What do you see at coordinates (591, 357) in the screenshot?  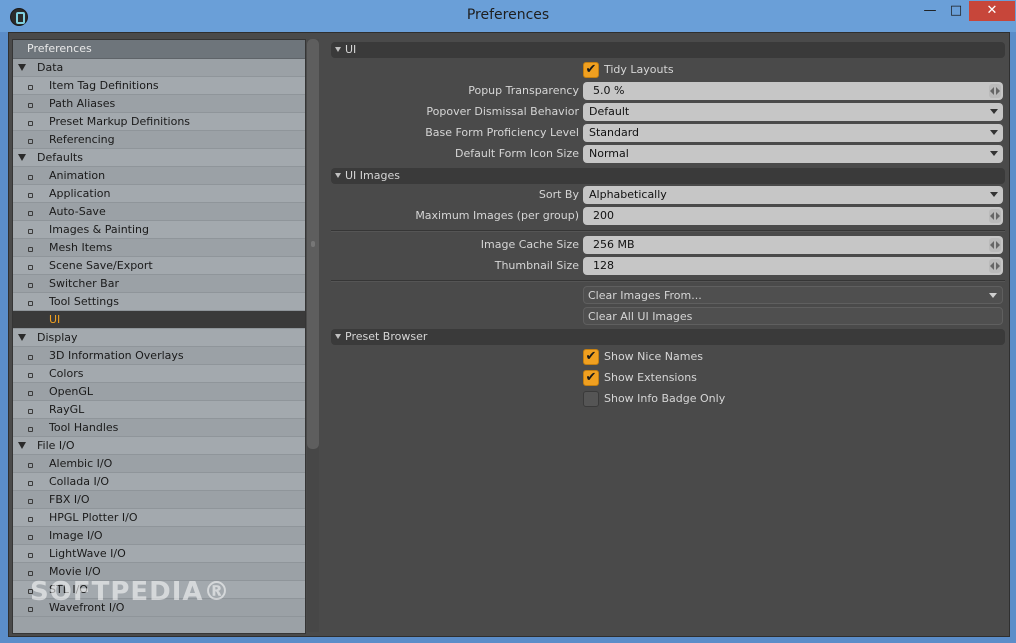 I see `show-nice-names-checkbox: ✔` at bounding box center [591, 357].